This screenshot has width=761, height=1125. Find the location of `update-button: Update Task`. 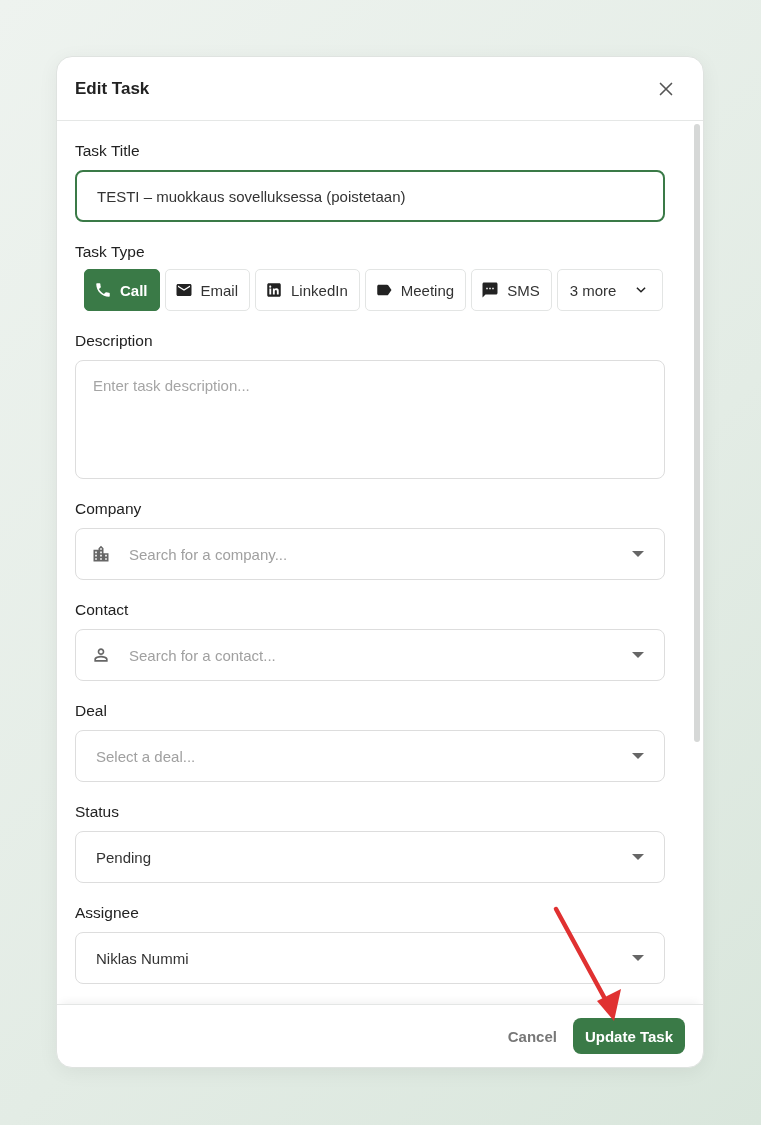

update-button: Update Task is located at coordinates (628, 1036).